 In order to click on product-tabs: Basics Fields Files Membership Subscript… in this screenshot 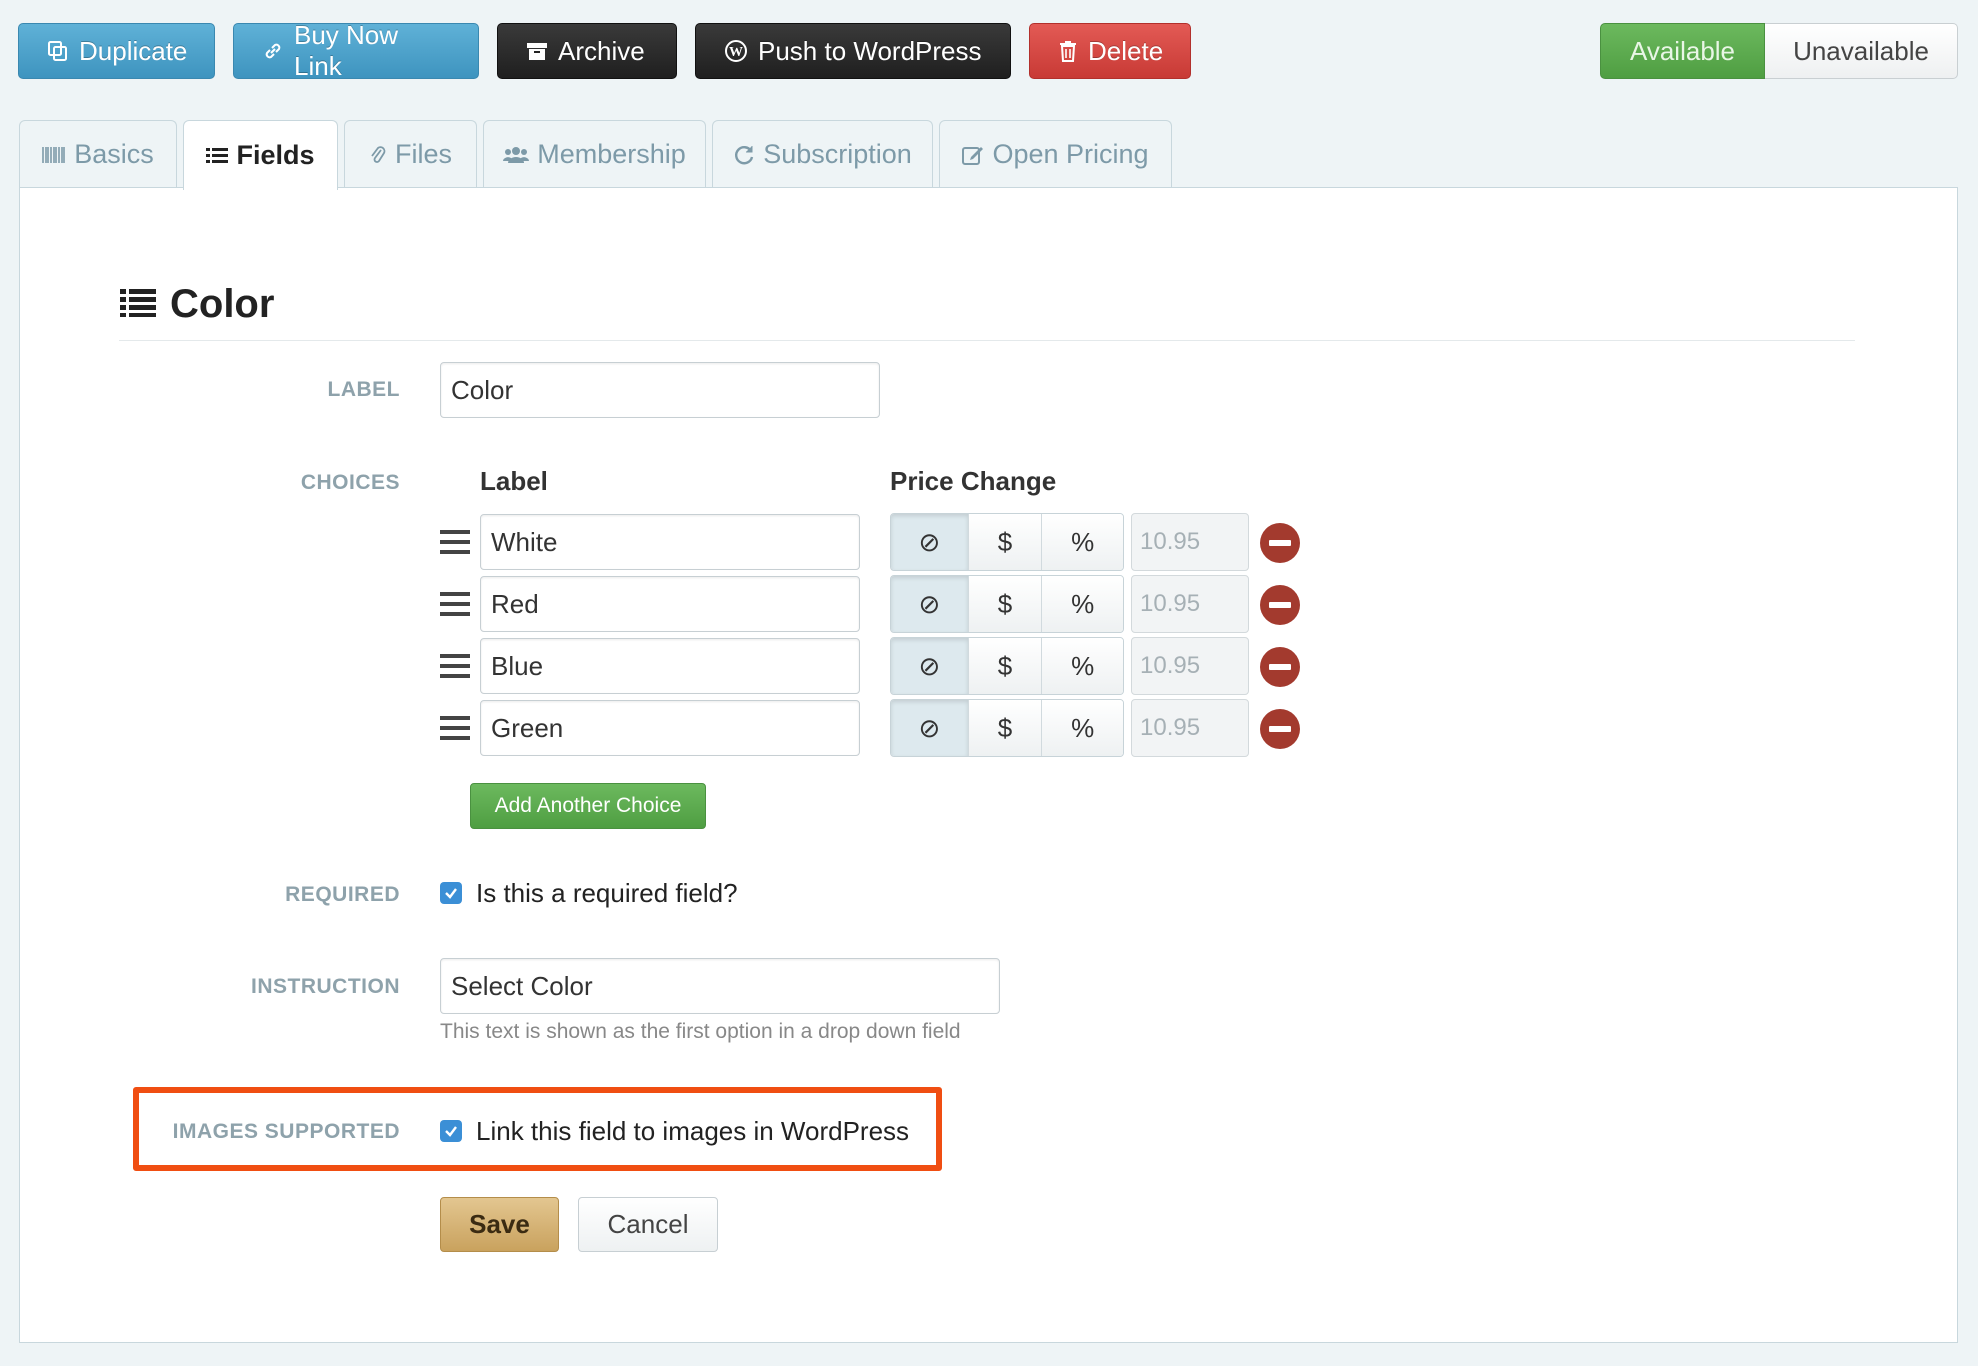, I will do `click(595, 155)`.